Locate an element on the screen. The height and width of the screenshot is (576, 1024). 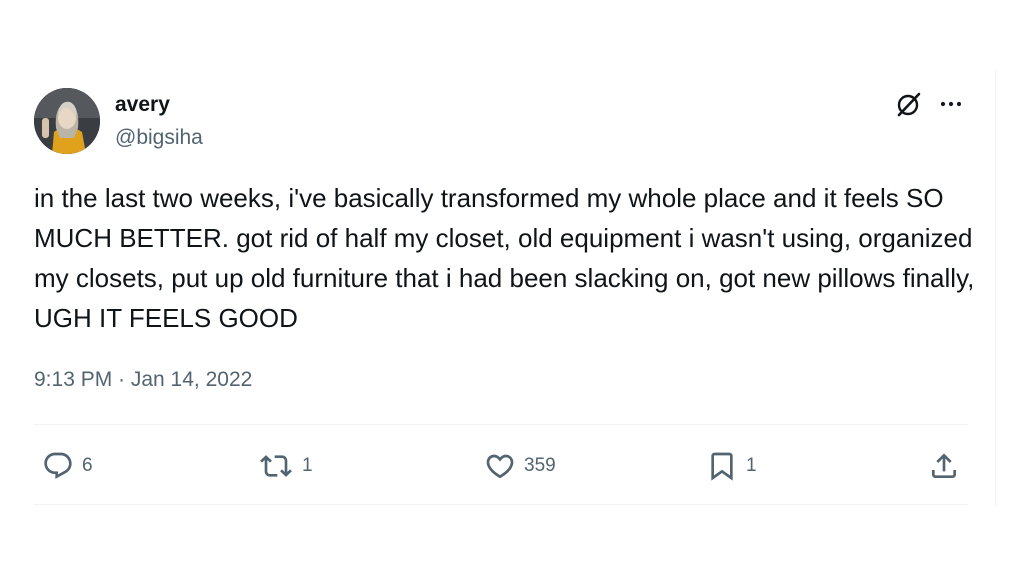
reply-button: 6 is located at coordinates (67, 466).